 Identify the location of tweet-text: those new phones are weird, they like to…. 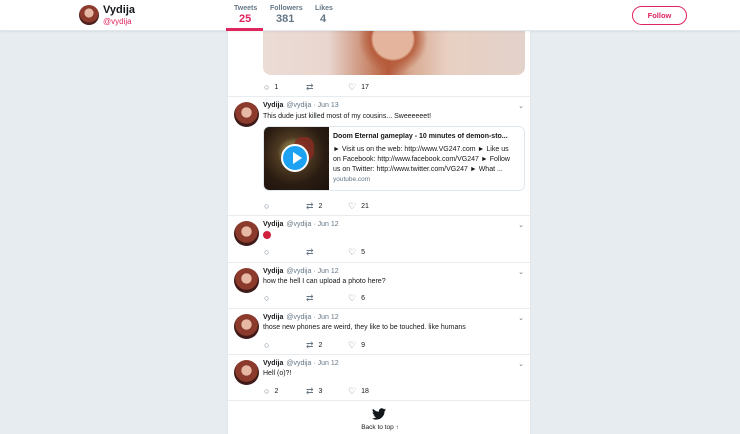
(364, 327).